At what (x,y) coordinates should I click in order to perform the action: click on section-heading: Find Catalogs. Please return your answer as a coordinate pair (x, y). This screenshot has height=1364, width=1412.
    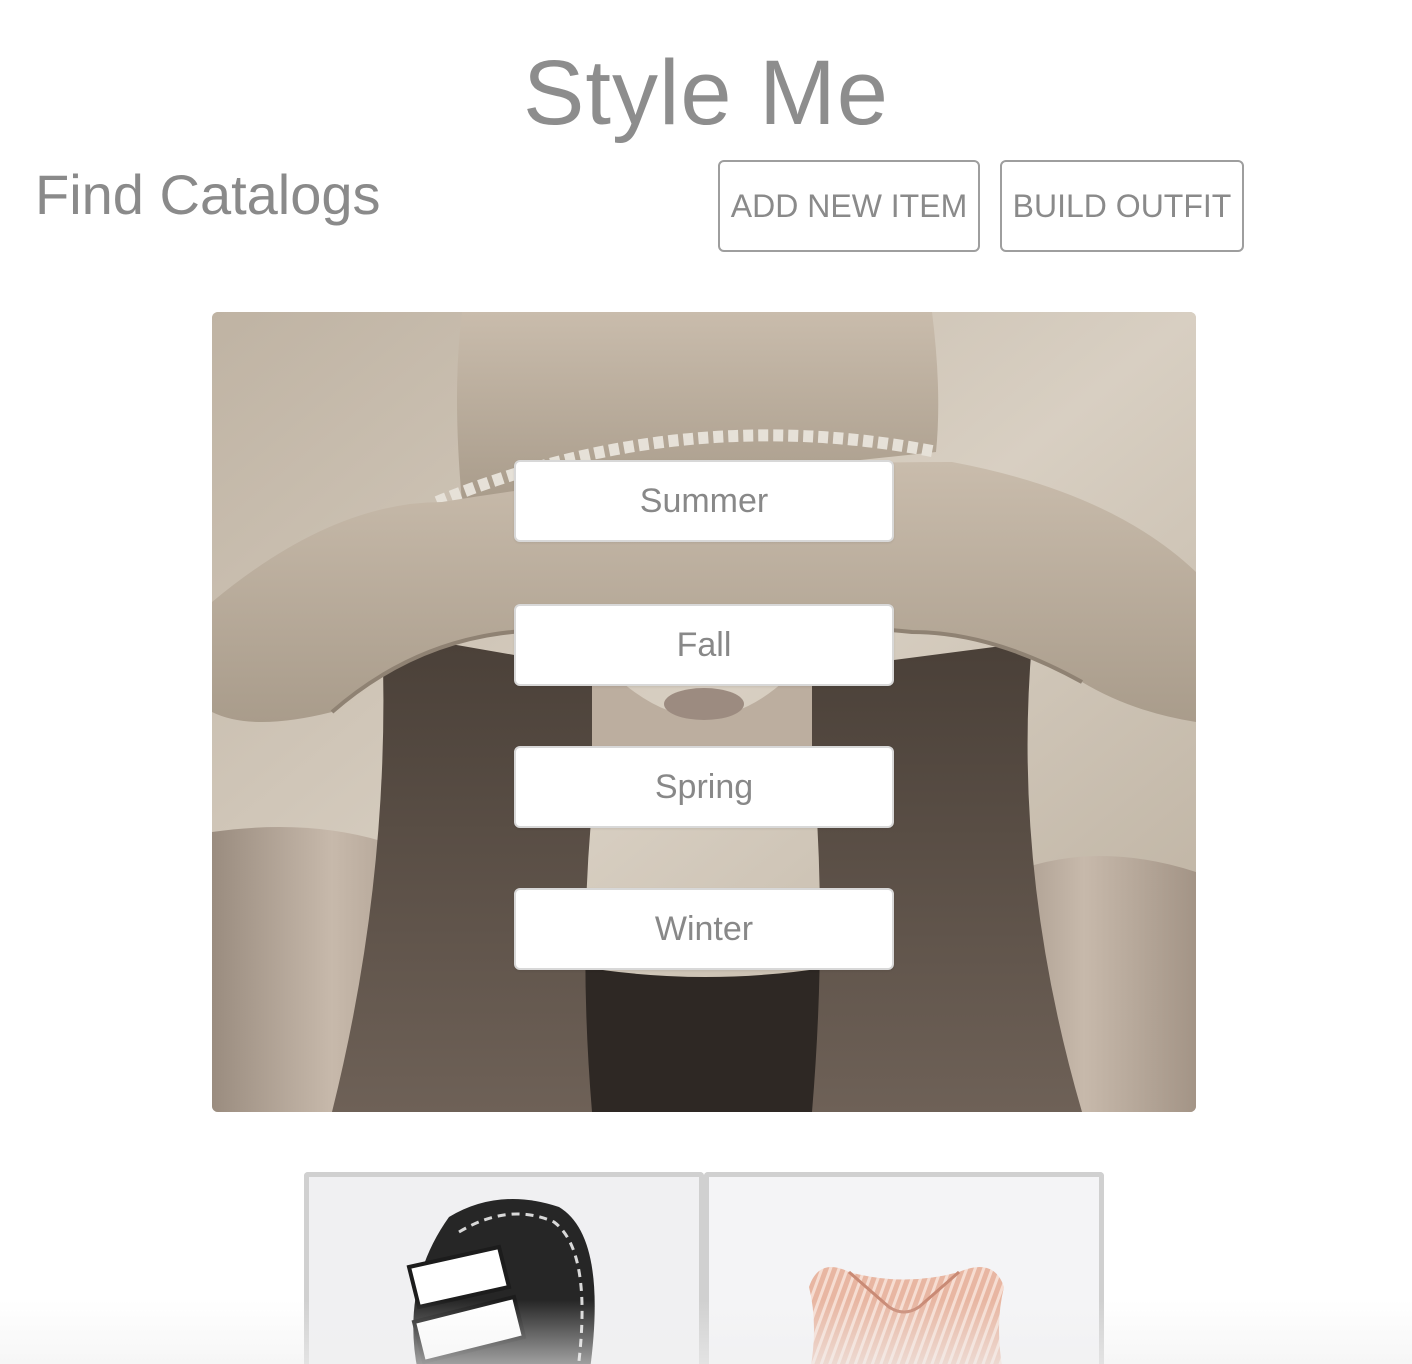
    Looking at the image, I should click on (208, 194).